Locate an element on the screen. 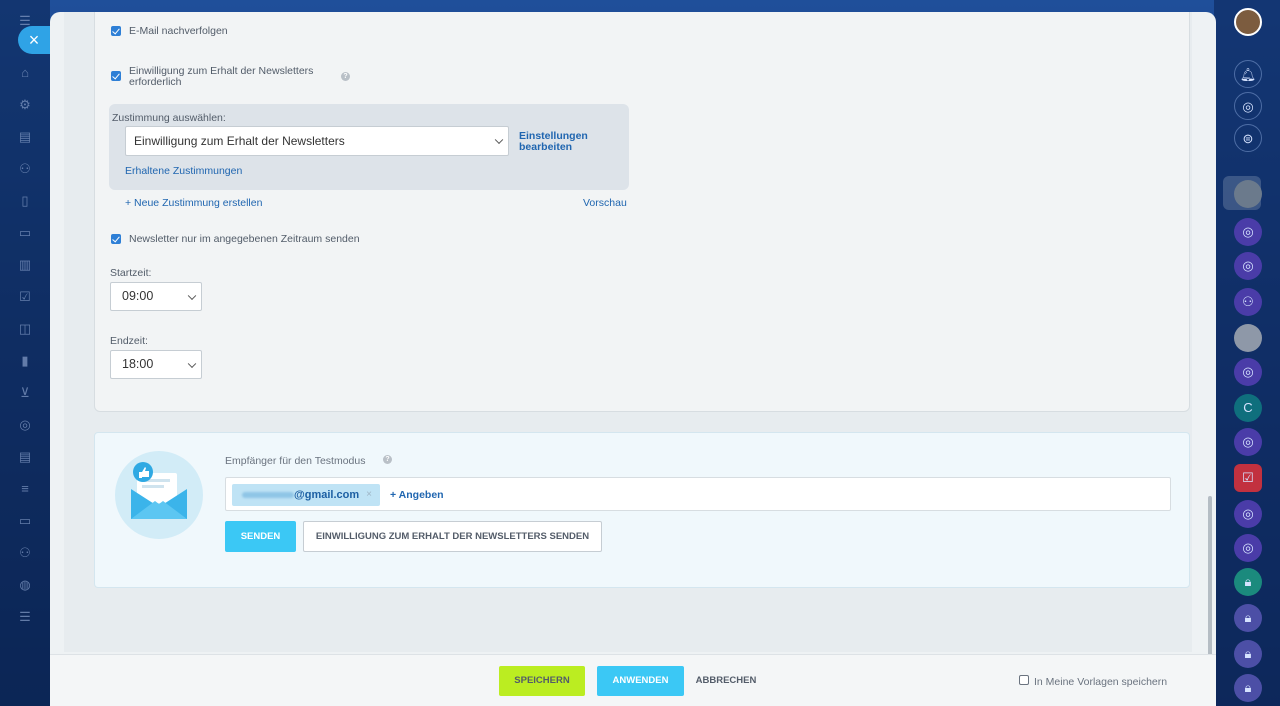 Image resolution: width=1280 pixels, height=706 pixels. start-time-value: 09:00 is located at coordinates (138, 296).